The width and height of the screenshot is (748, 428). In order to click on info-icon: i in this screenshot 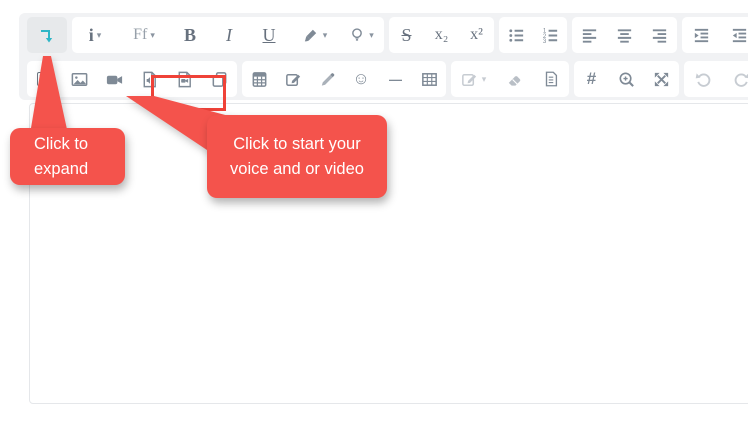, I will do `click(91, 34)`.